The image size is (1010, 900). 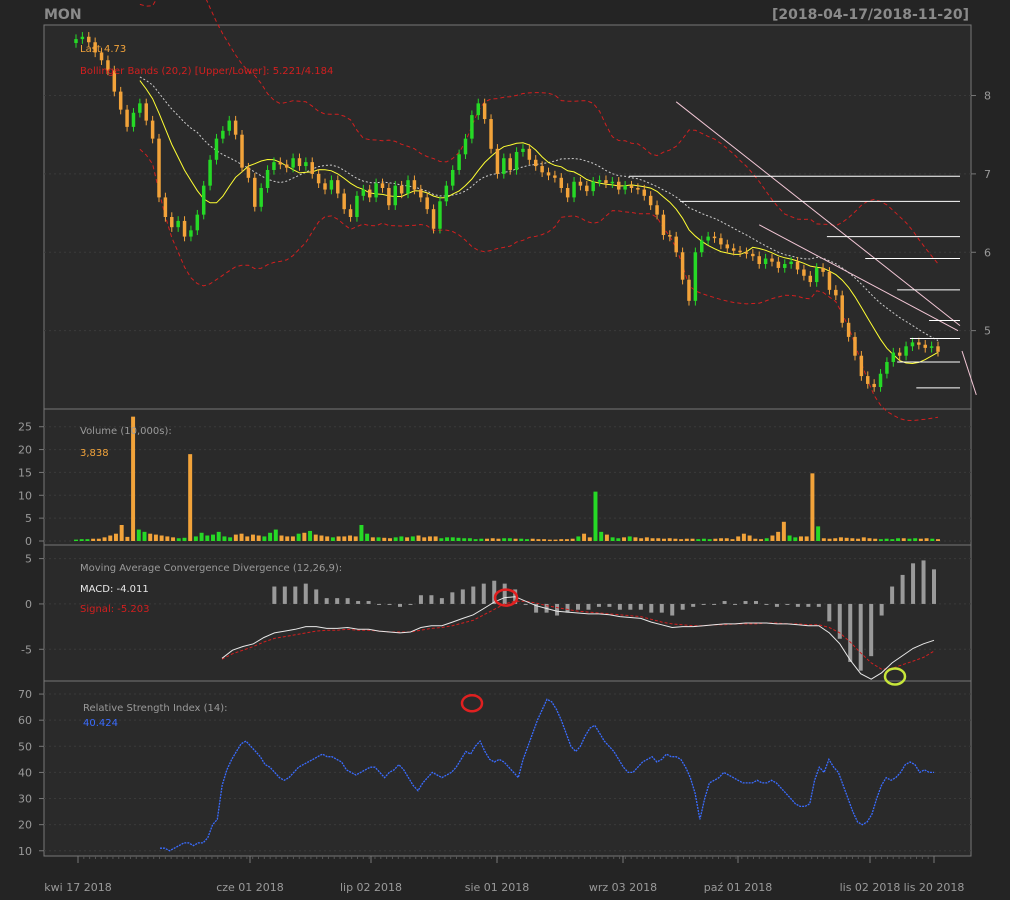 What do you see at coordinates (987, 252) in the screenshot?
I see `price-tick-label: 6` at bounding box center [987, 252].